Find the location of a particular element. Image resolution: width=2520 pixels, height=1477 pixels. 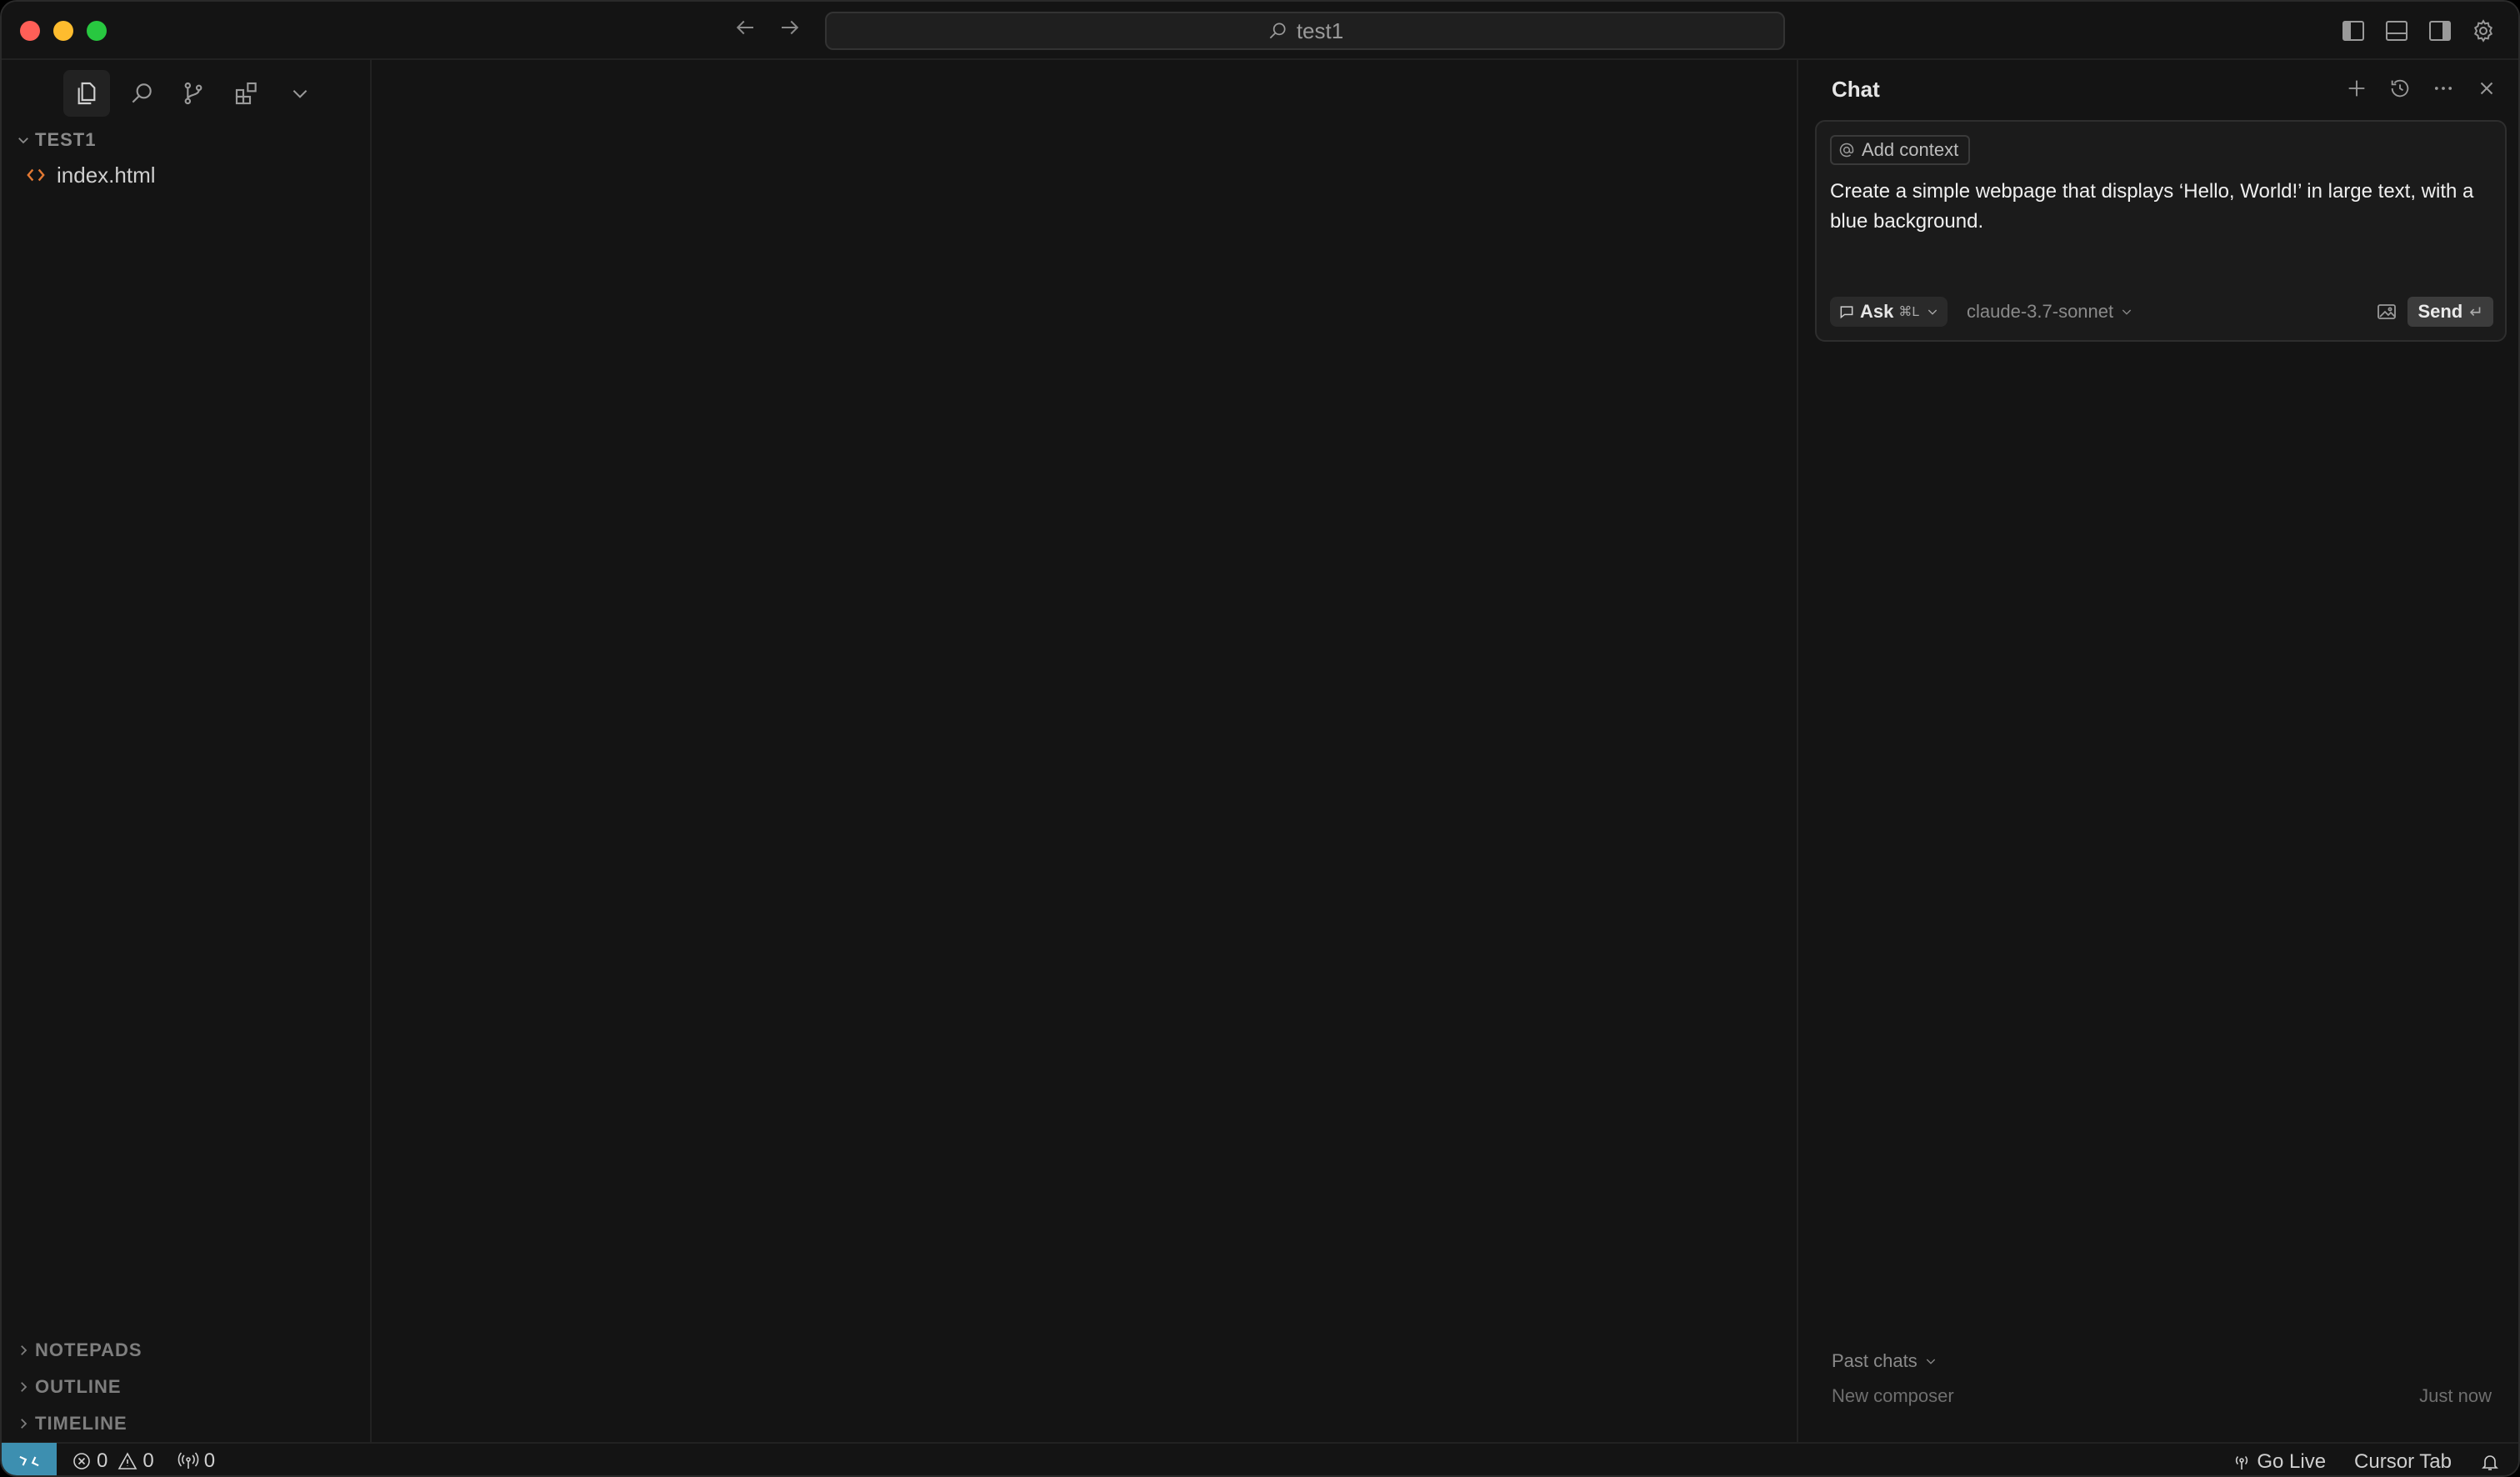

status-bar-right: Go Live Cursor Tab is located at coordinates (2351, 1459).